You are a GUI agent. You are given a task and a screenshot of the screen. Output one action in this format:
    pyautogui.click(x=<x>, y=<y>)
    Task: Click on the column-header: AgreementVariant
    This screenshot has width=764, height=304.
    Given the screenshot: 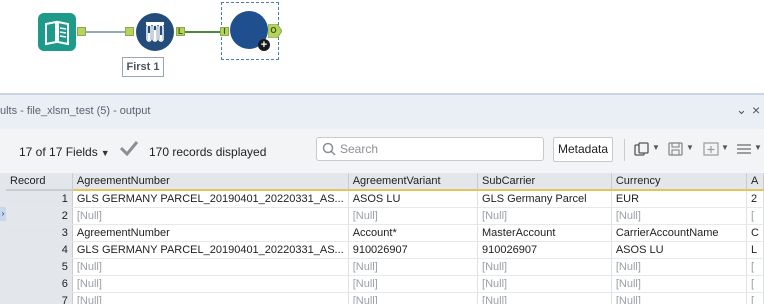 What is the action you would take?
    pyautogui.click(x=413, y=182)
    